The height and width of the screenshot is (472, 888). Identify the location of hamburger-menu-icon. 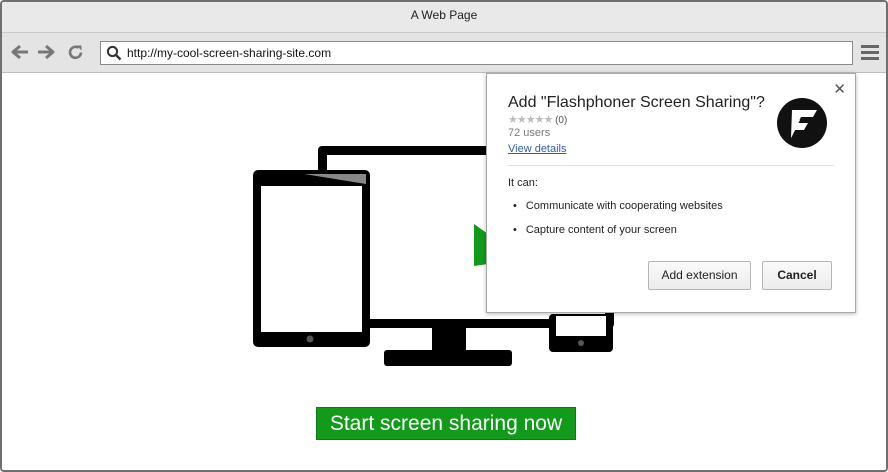
(870, 52).